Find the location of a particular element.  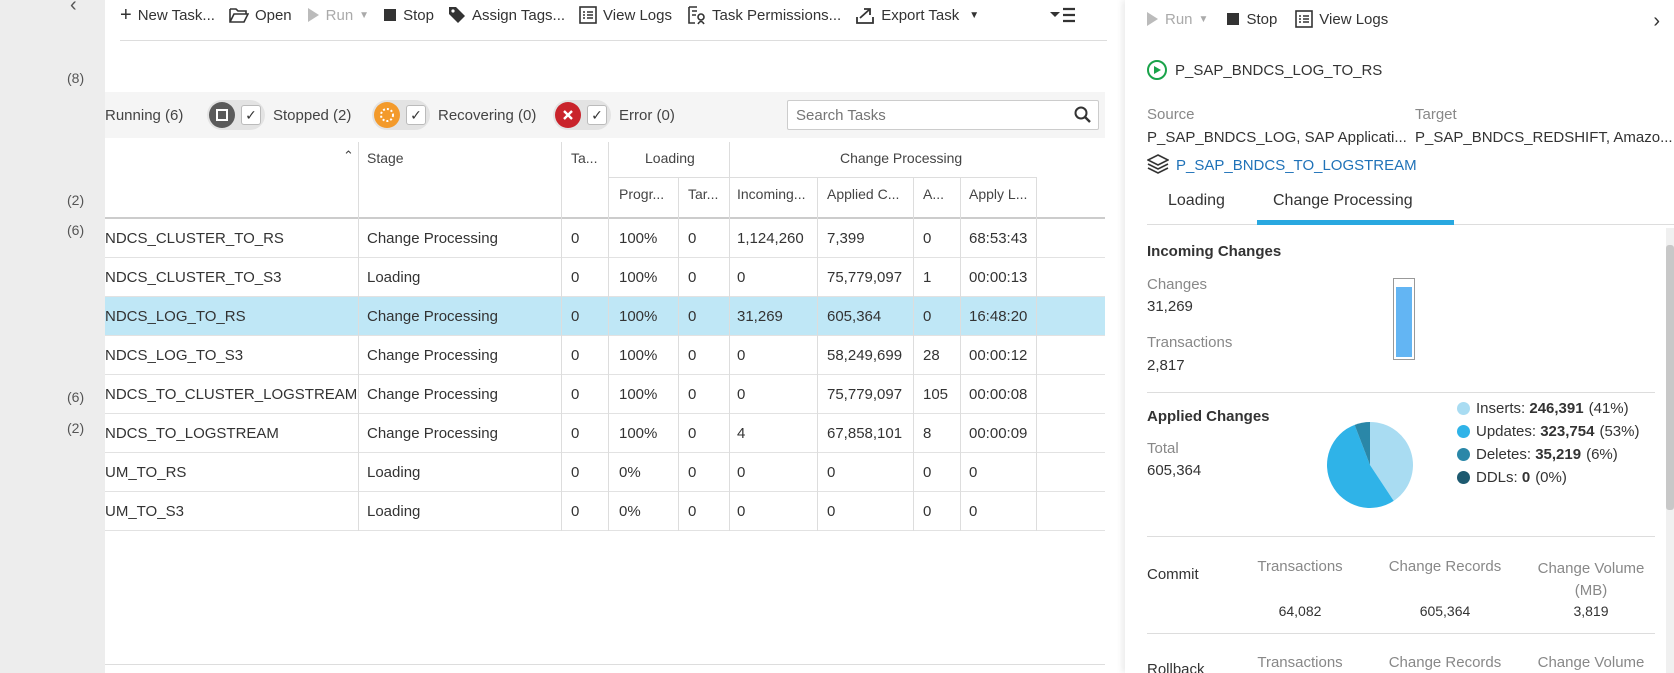

legend-percent: (41%) is located at coordinates (1608, 408).